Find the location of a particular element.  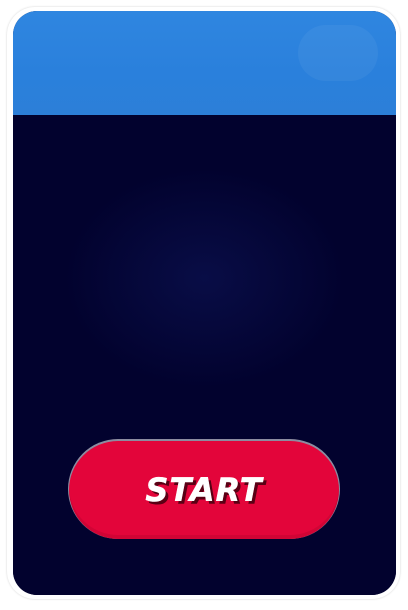

start-button-label: START is located at coordinates (204, 490).